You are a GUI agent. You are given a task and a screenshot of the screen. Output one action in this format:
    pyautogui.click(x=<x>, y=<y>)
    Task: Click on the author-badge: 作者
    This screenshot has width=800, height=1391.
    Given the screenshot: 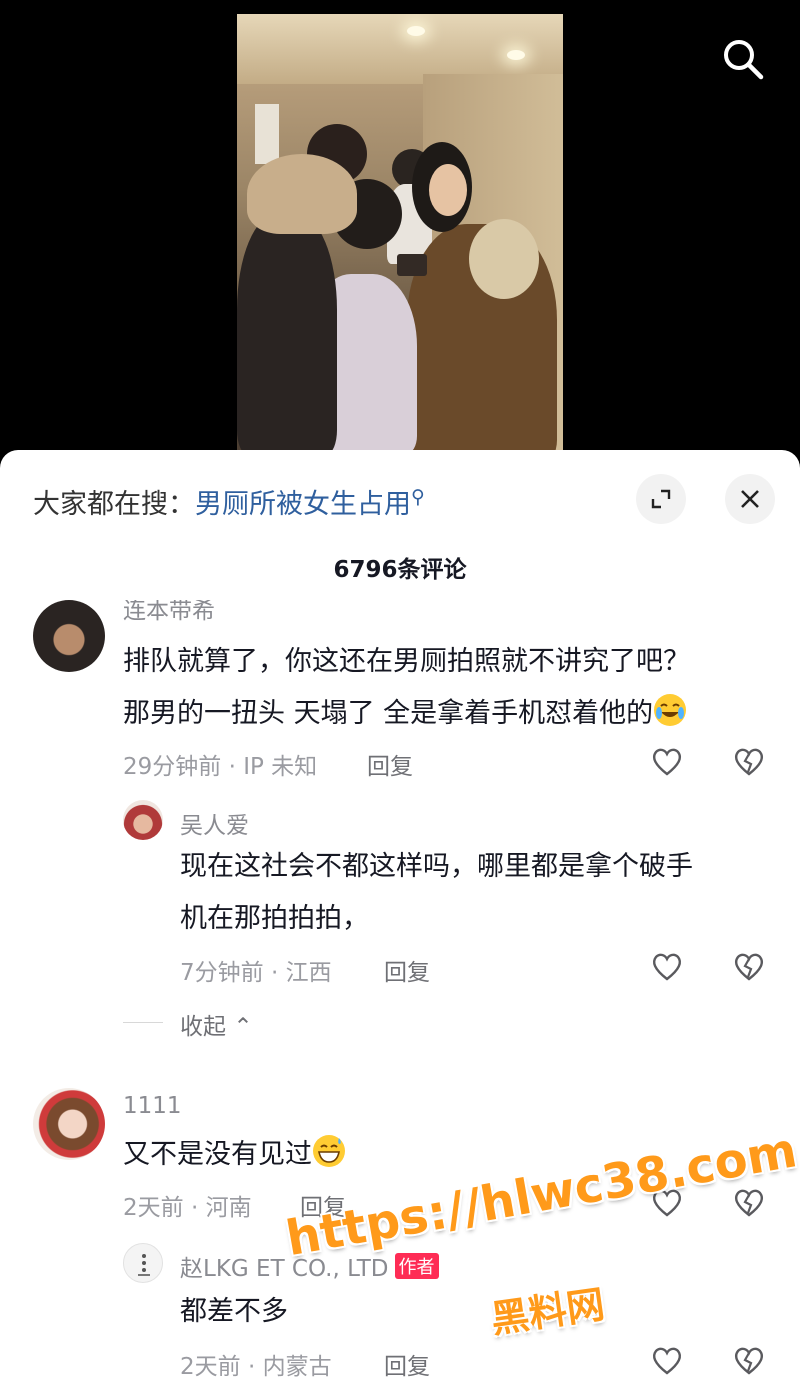 What is the action you would take?
    pyautogui.click(x=416, y=1266)
    